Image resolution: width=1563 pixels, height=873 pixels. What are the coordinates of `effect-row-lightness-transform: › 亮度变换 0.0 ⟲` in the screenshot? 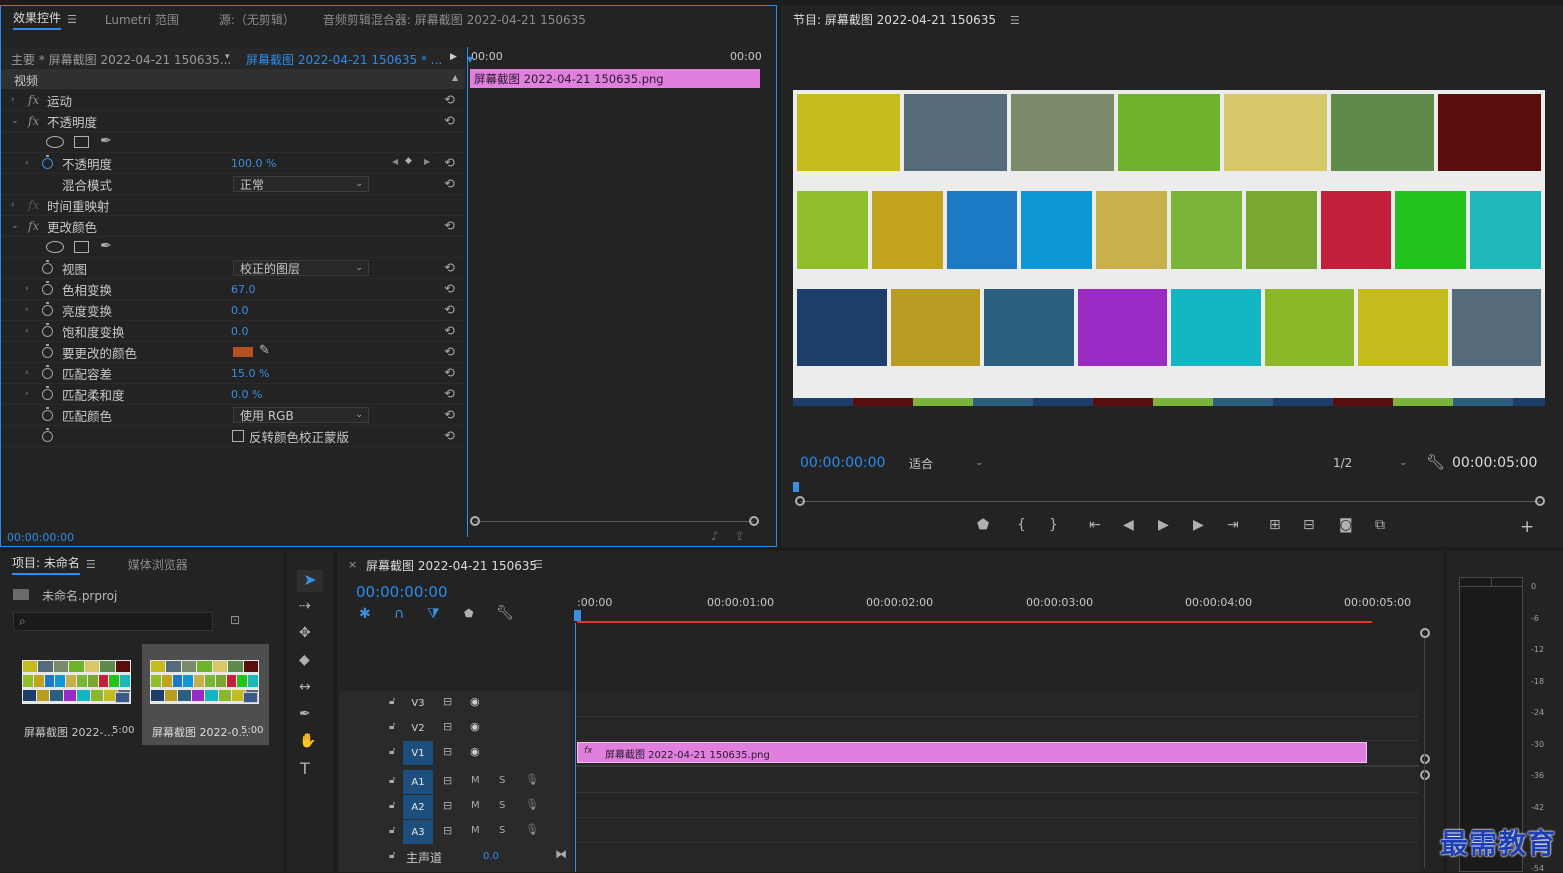 It's located at (233, 310).